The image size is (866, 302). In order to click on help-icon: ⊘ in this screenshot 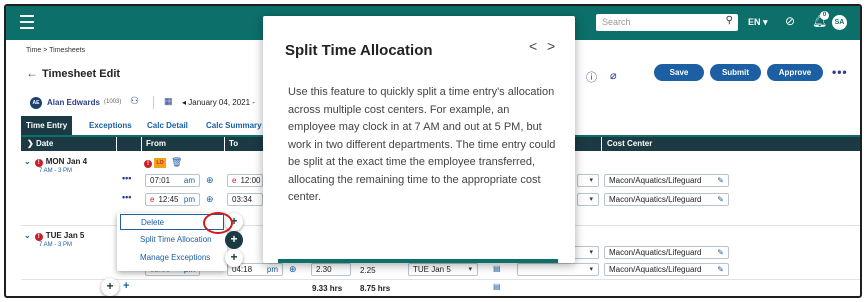, I will do `click(790, 21)`.